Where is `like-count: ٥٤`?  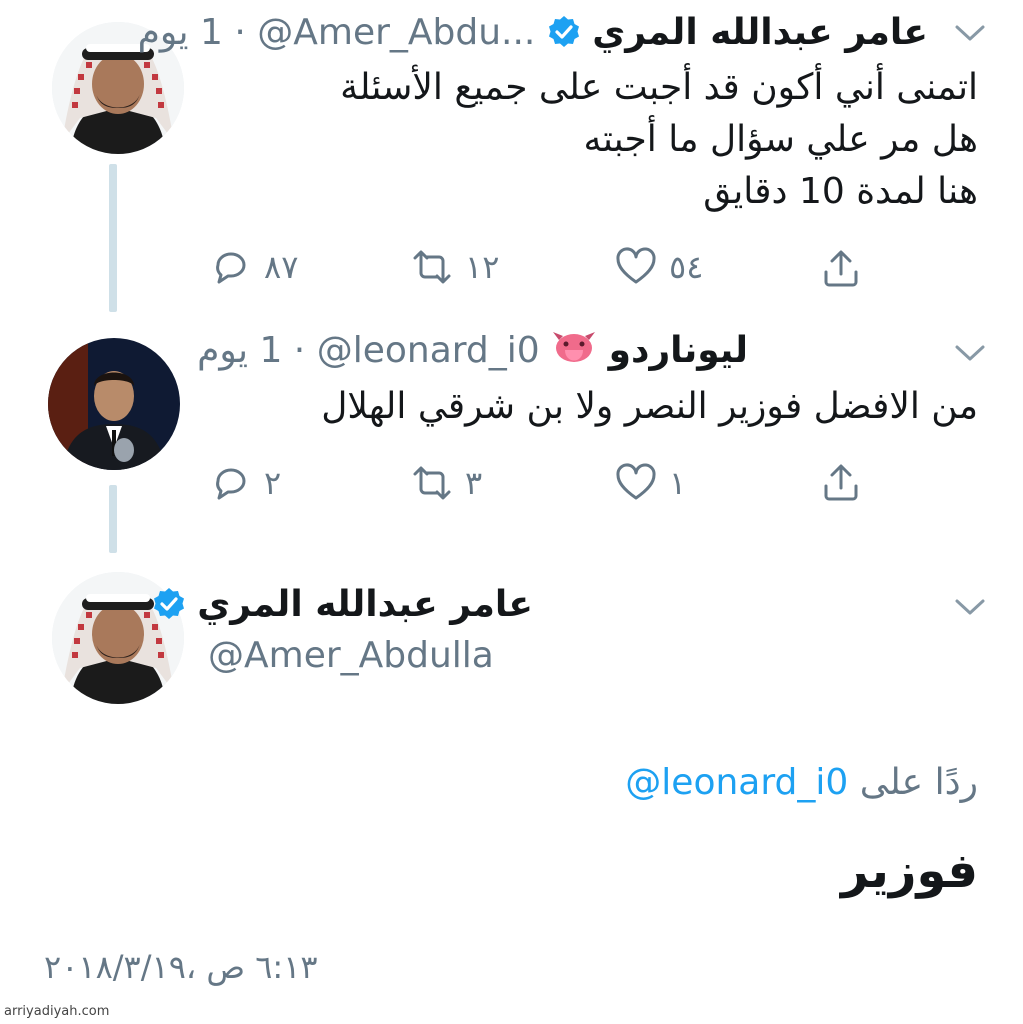 like-count: ٥٤ is located at coordinates (686, 267).